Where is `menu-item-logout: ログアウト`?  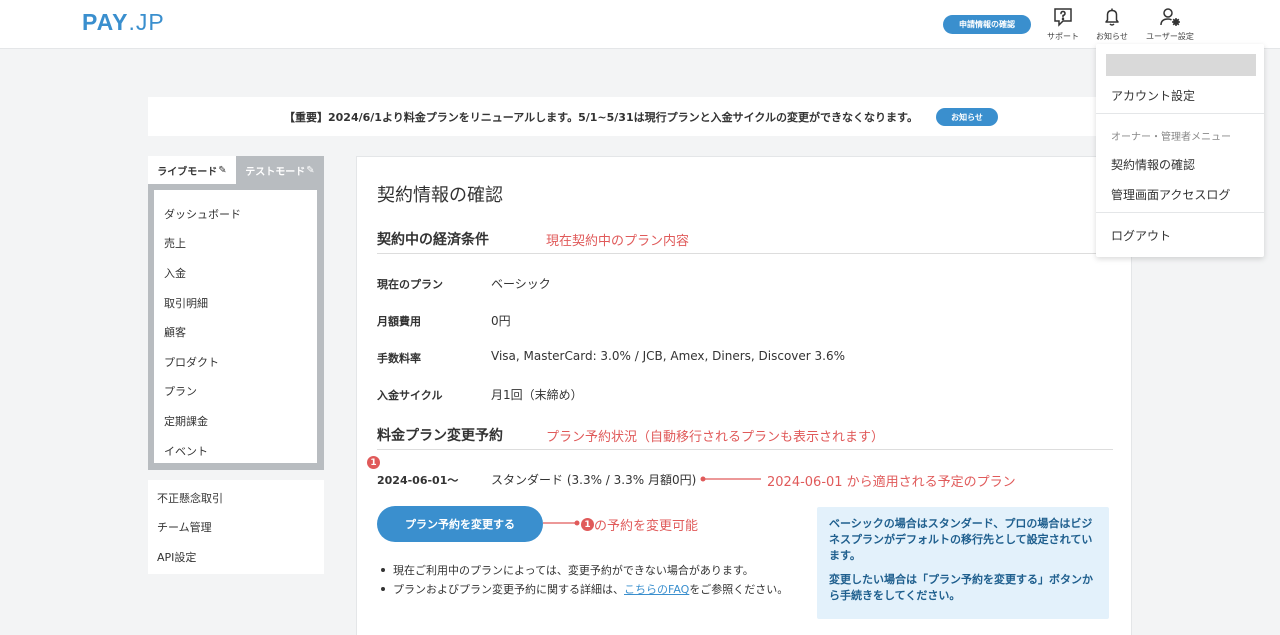
menu-item-logout: ログアウト is located at coordinates (1141, 235).